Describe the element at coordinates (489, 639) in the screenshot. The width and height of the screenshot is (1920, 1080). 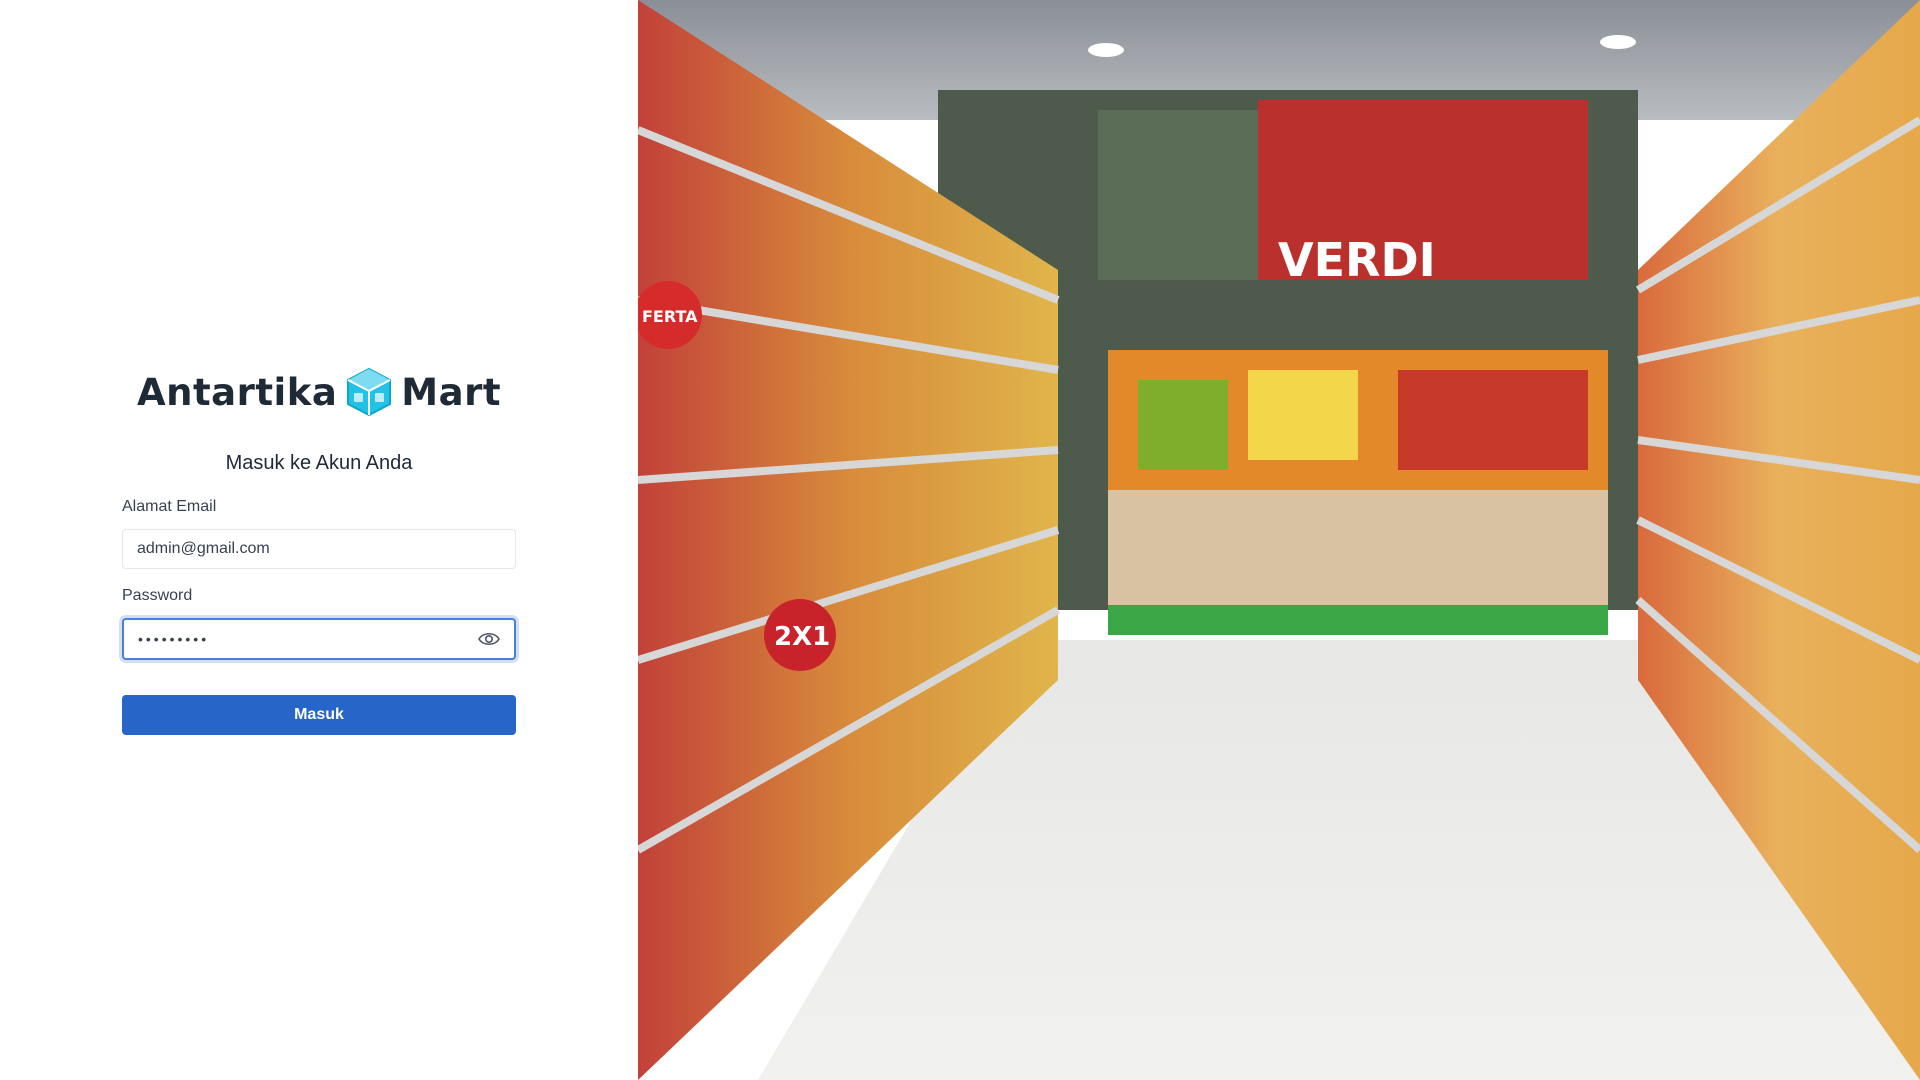
I see `eye-icon` at that location.